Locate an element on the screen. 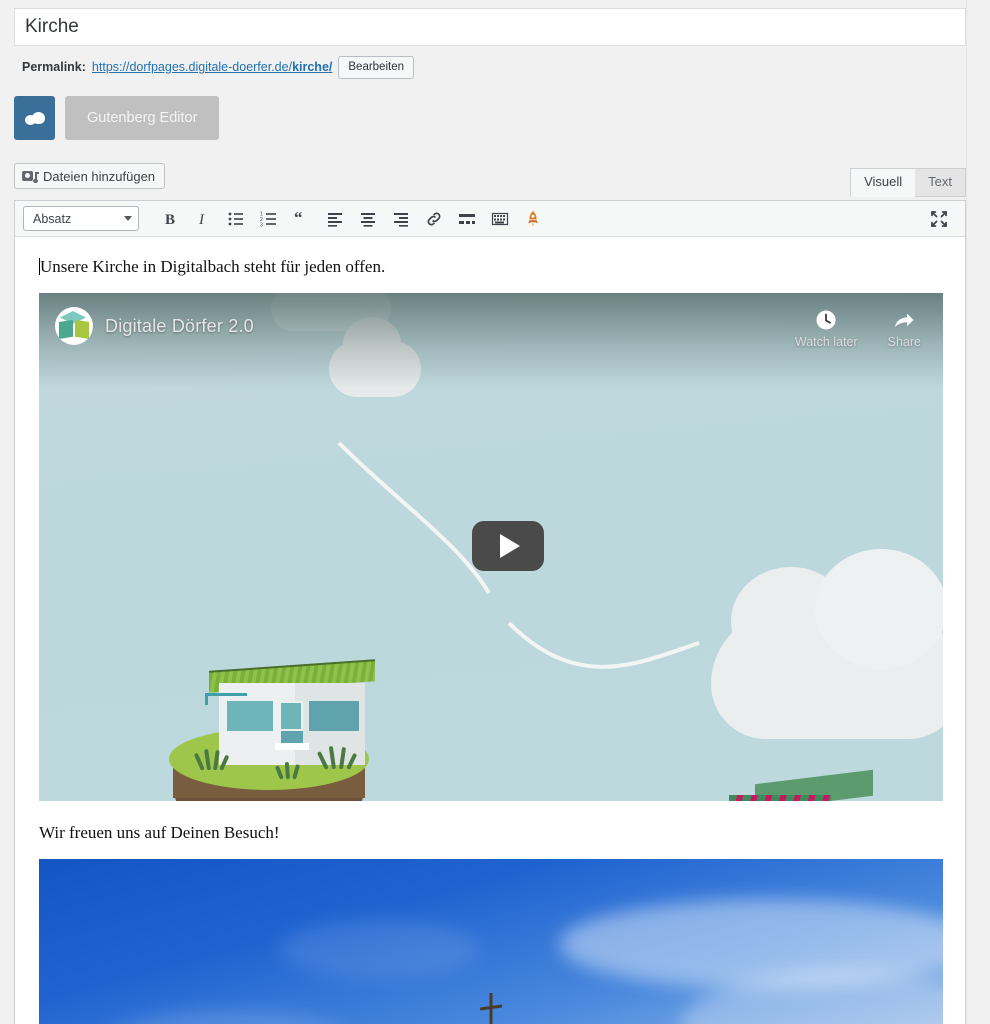  share-arrow-icon is located at coordinates (904, 320).